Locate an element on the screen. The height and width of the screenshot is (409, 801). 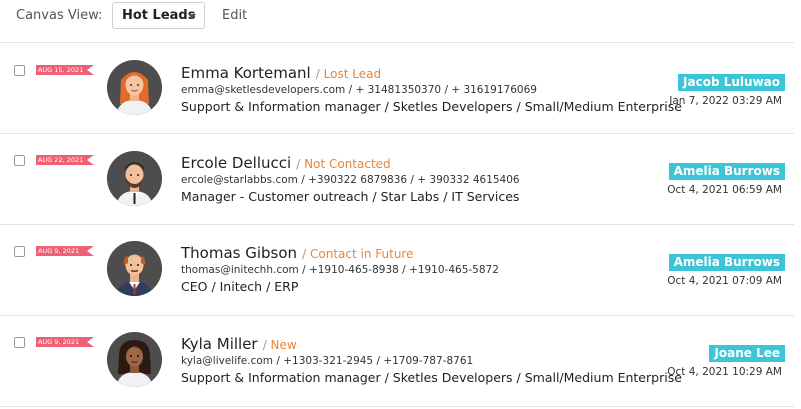
lead-name-line: Kyla Miller / New is located at coordinates (239, 344).